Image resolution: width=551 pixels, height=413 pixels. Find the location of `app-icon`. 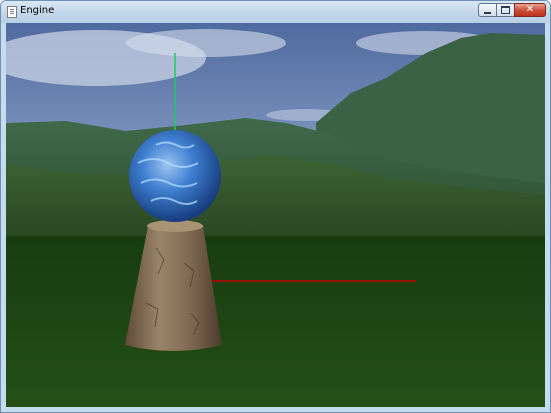

app-icon is located at coordinates (12, 12).